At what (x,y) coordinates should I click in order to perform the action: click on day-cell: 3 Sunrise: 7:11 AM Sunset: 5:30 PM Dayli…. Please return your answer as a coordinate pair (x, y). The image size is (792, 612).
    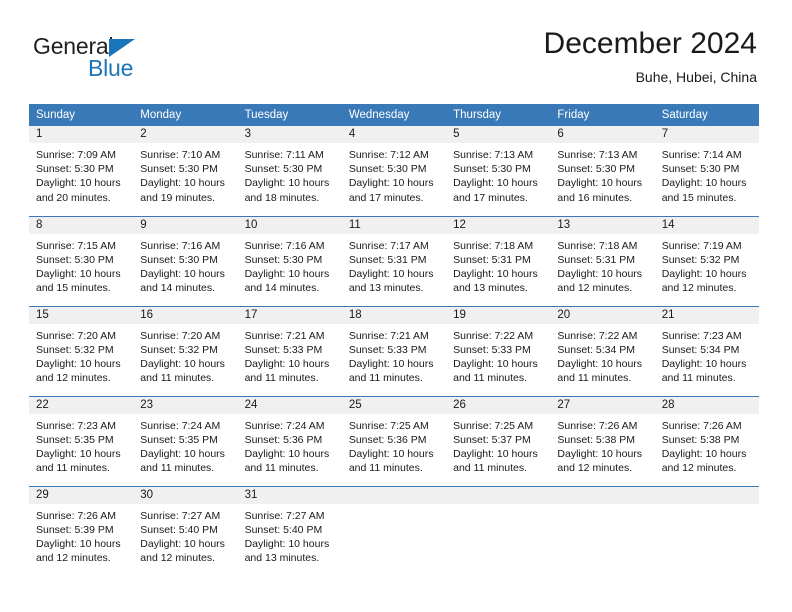
    Looking at the image, I should click on (289, 171).